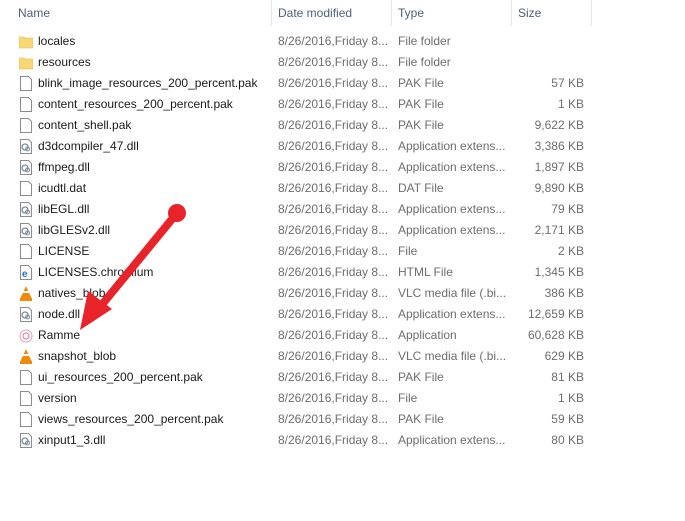 The image size is (685, 521). I want to click on file-name: node.dll, so click(59, 314).